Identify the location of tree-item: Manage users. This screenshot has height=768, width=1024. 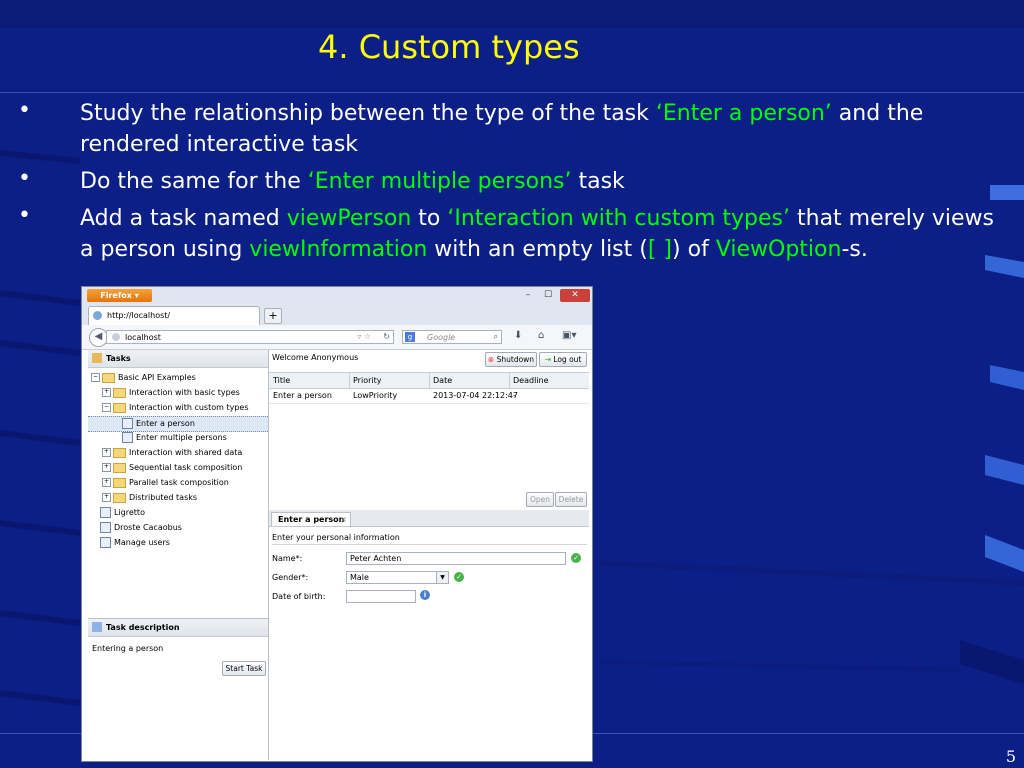
(135, 543).